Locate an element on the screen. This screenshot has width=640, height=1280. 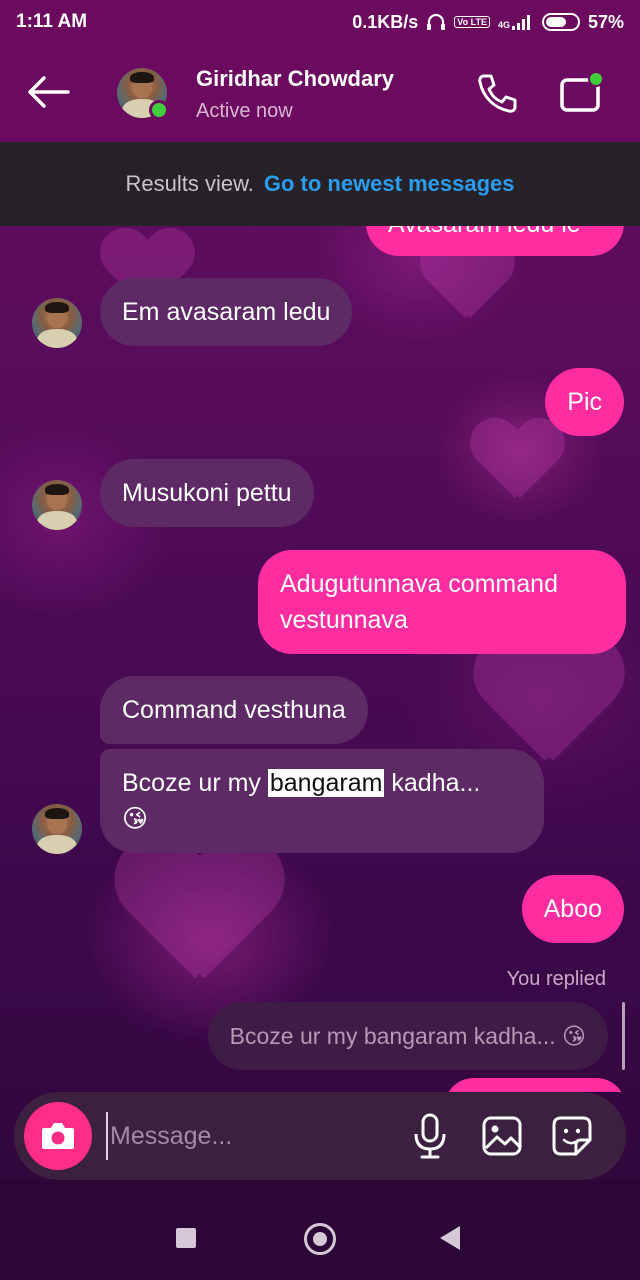
home-button is located at coordinates (320, 1239).